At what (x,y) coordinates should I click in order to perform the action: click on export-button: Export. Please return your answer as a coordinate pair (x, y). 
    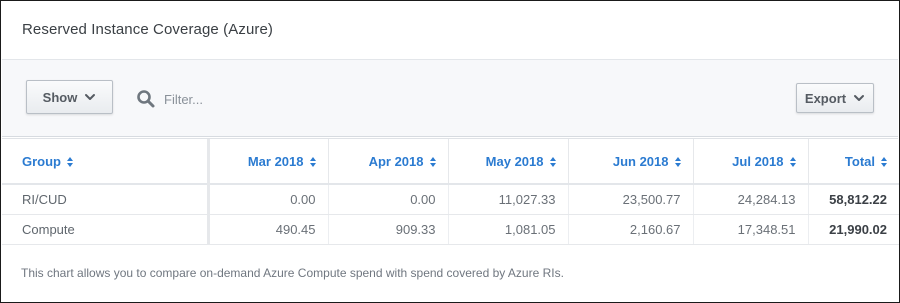
    Looking at the image, I should click on (835, 98).